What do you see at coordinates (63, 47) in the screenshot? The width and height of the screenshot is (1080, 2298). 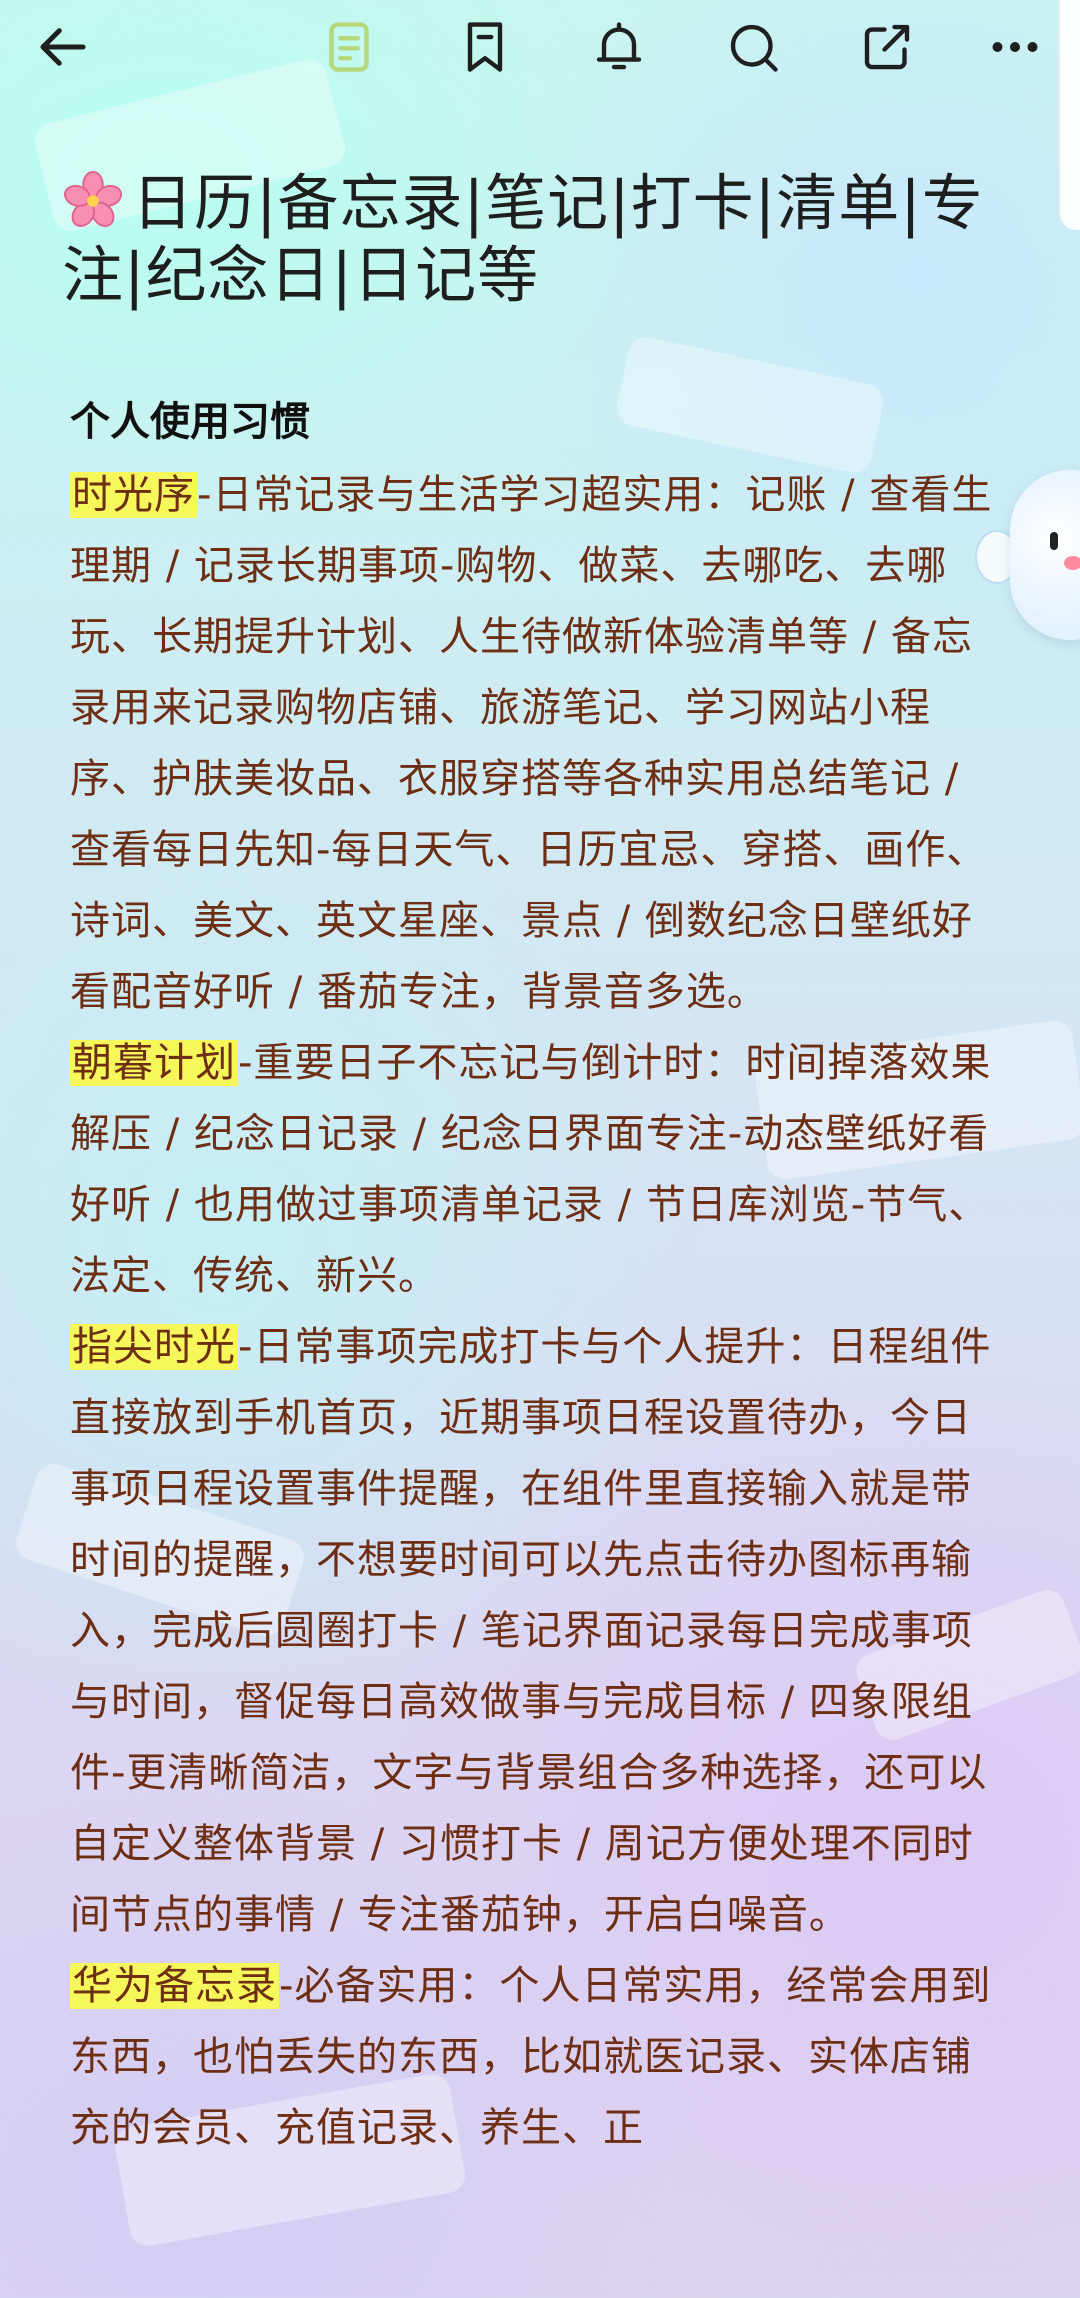 I see `back-arrow-icon` at bounding box center [63, 47].